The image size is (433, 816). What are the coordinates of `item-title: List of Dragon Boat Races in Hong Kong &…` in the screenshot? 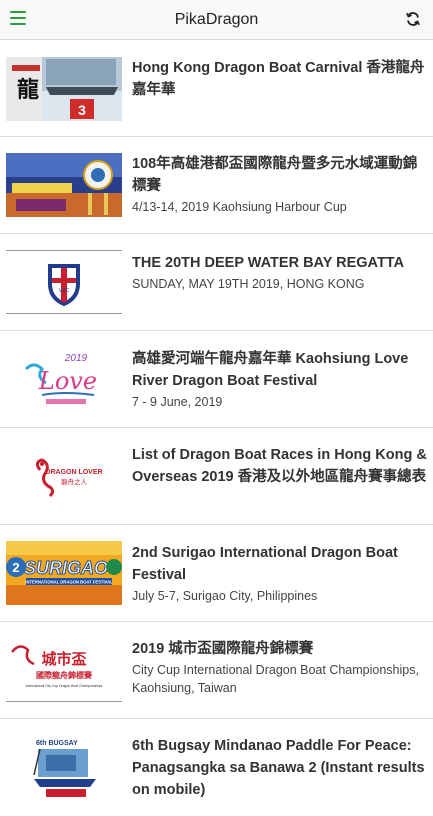 It's located at (279, 466).